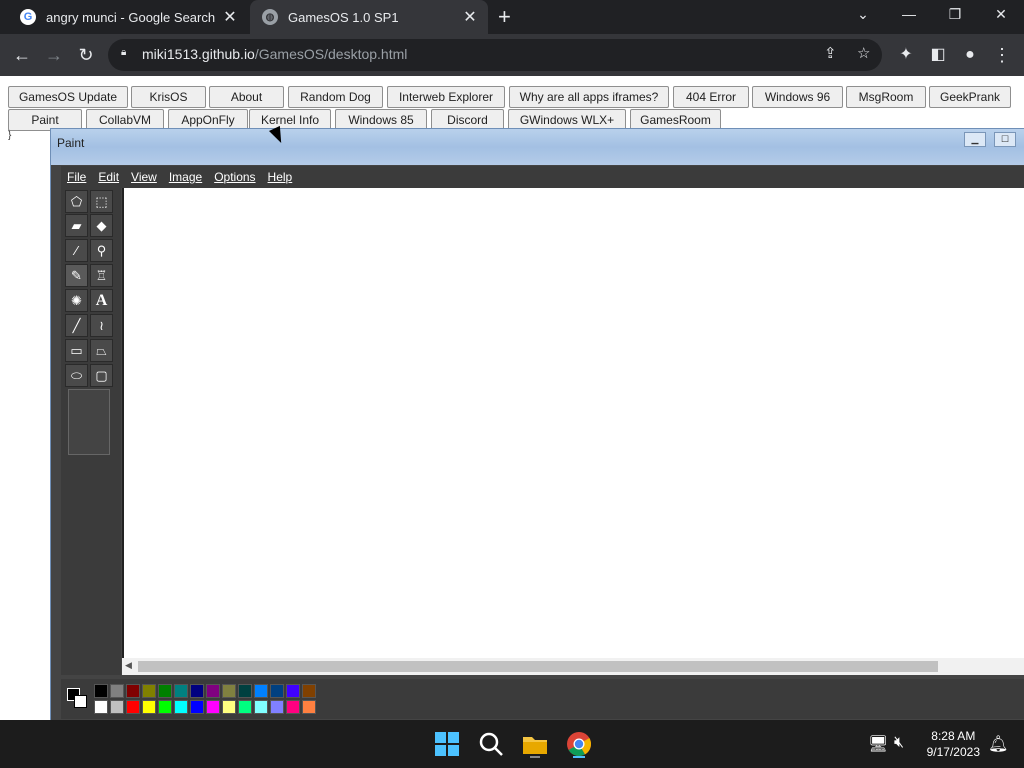  What do you see at coordinates (589, 97) in the screenshot?
I see `app-button-5: Why are all apps iframes?` at bounding box center [589, 97].